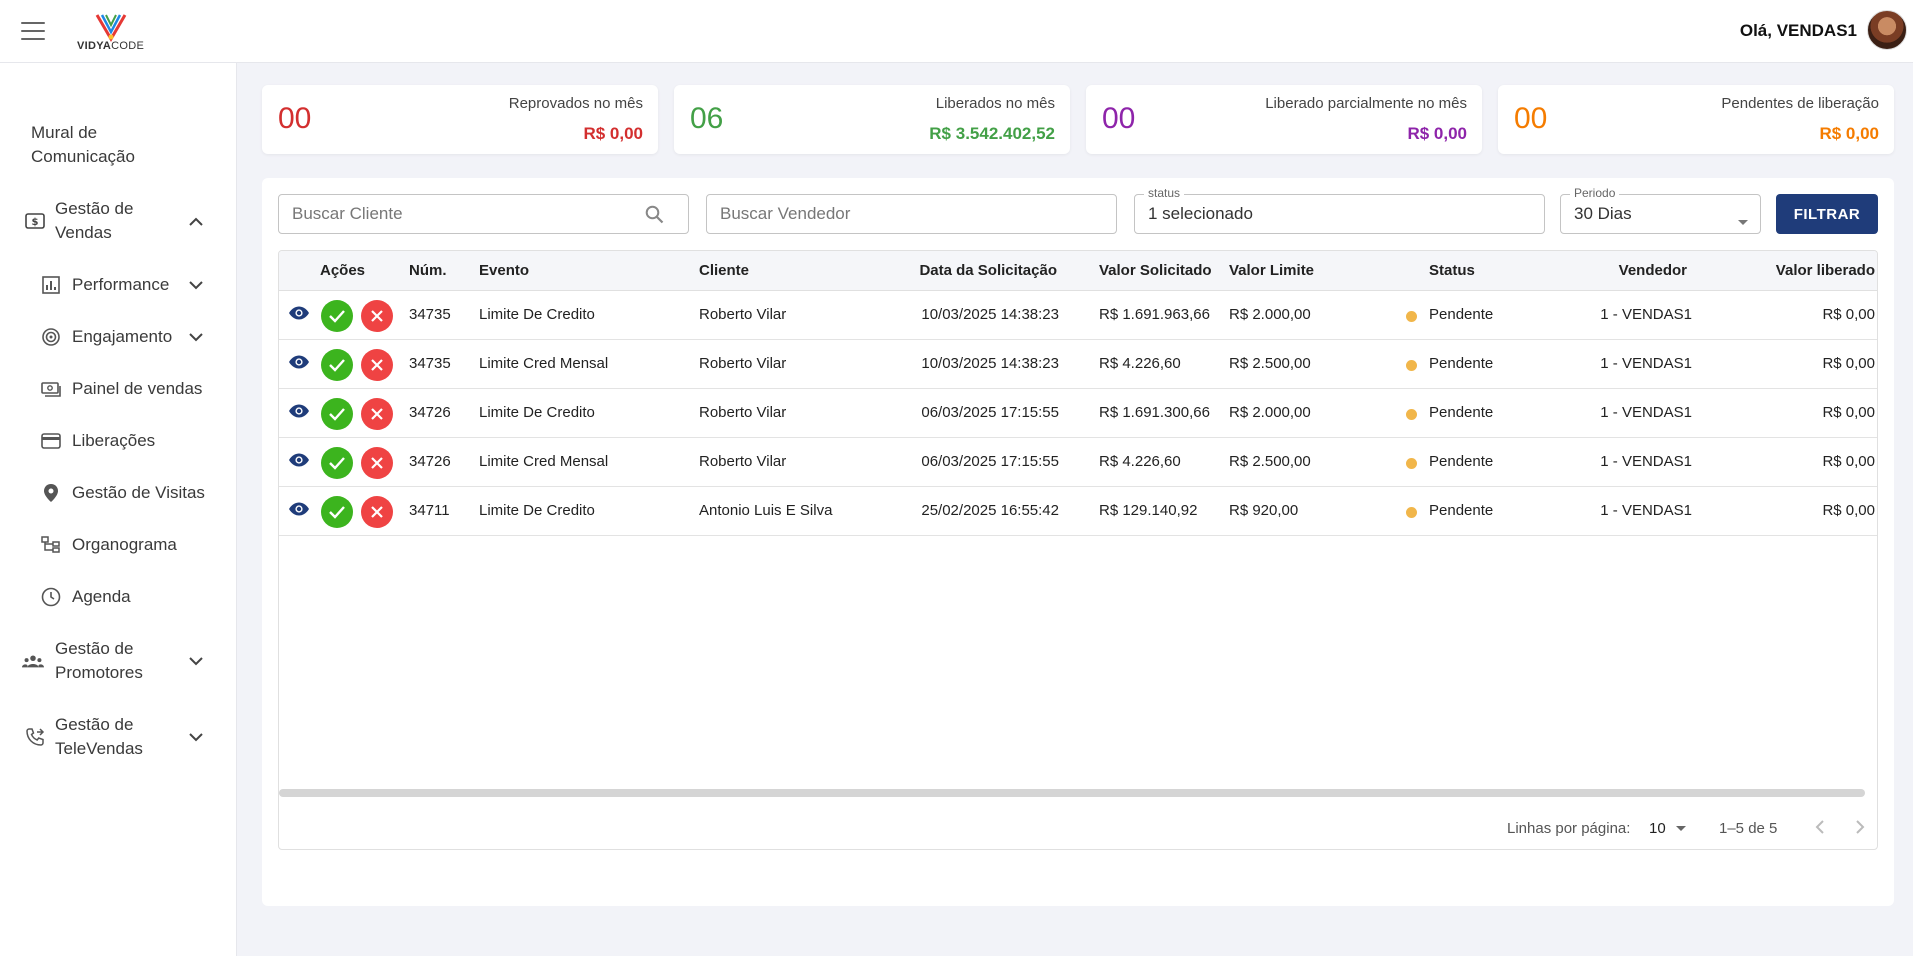 This screenshot has height=956, width=1913. I want to click on rows-per-page-label: Linhas por página:, so click(1569, 828).